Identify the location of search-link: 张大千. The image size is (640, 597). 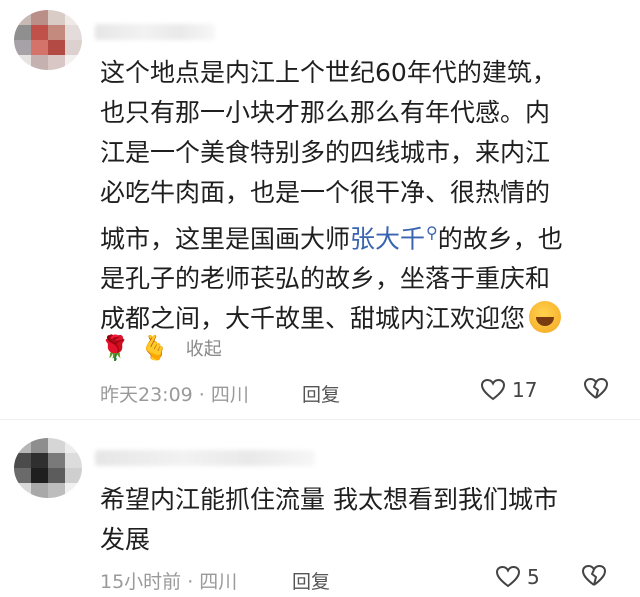
(387, 238).